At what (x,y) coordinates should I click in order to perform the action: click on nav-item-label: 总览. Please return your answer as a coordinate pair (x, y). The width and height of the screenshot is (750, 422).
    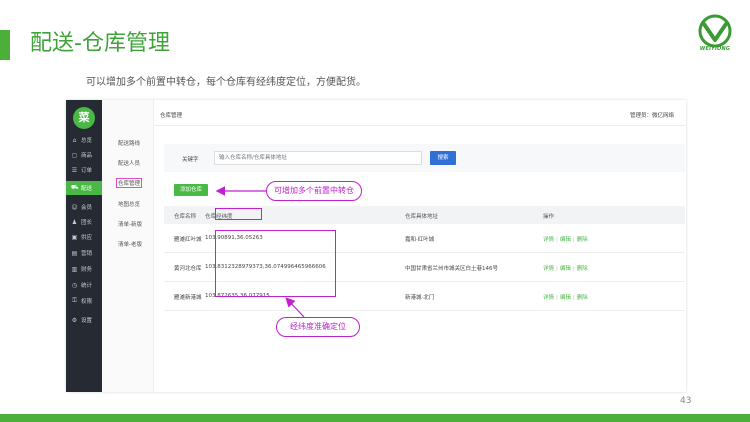
    Looking at the image, I should click on (87, 141).